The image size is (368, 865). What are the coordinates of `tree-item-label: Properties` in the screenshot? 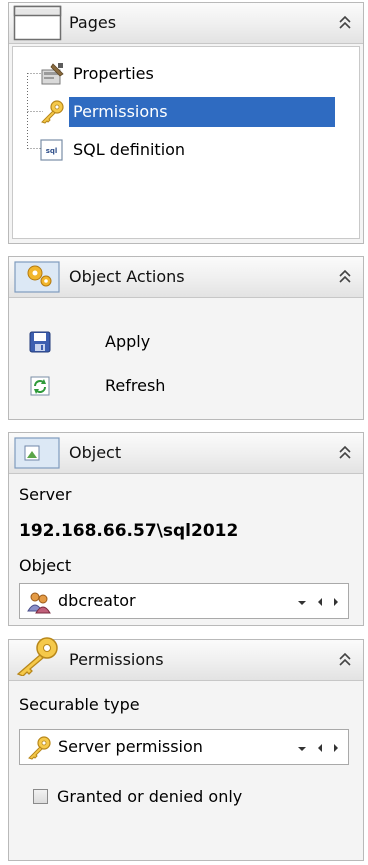 It's located at (113, 73).